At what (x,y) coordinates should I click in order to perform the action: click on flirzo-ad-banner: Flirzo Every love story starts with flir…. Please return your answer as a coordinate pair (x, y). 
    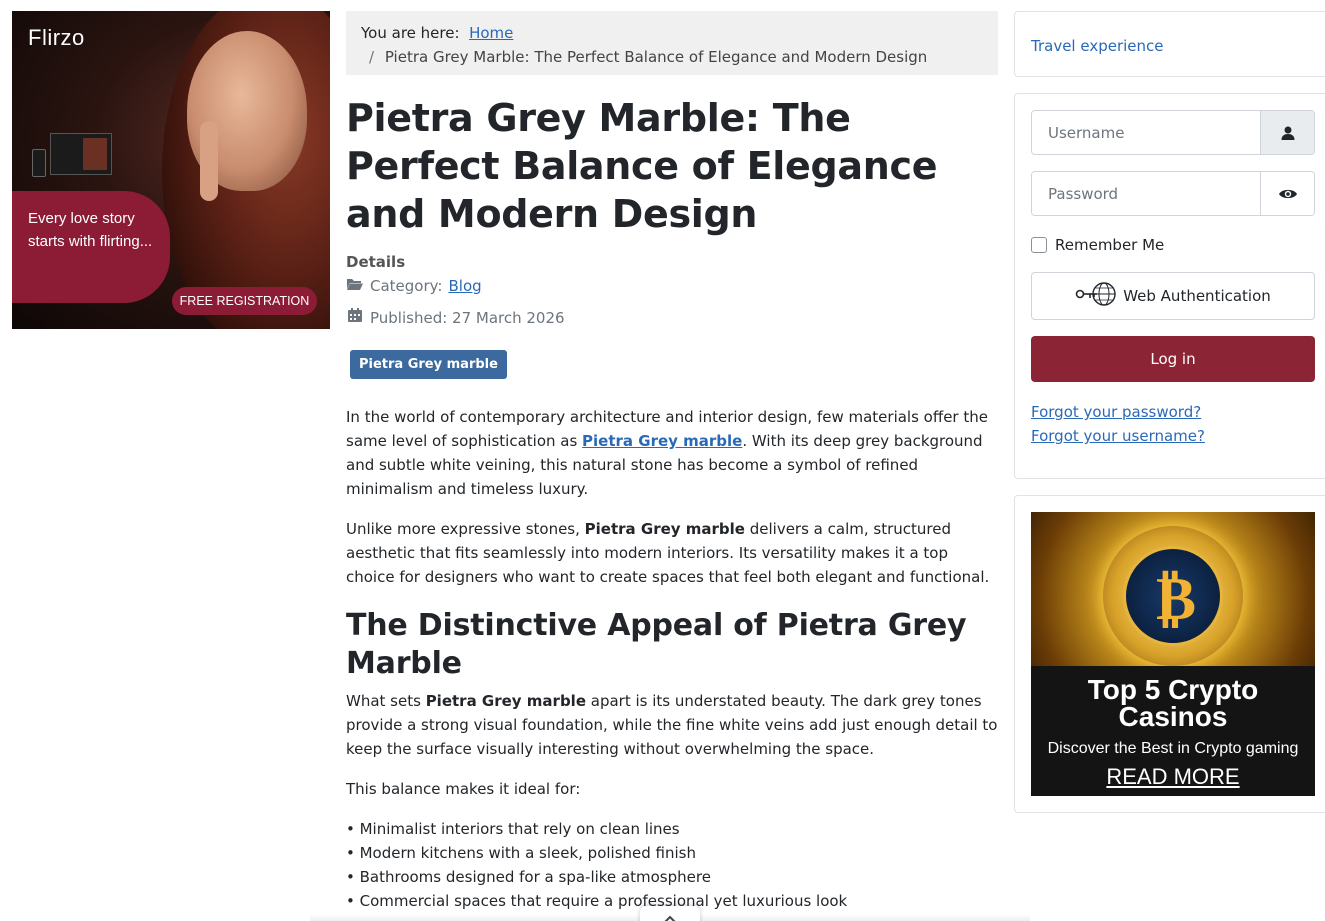
    Looking at the image, I should click on (171, 170).